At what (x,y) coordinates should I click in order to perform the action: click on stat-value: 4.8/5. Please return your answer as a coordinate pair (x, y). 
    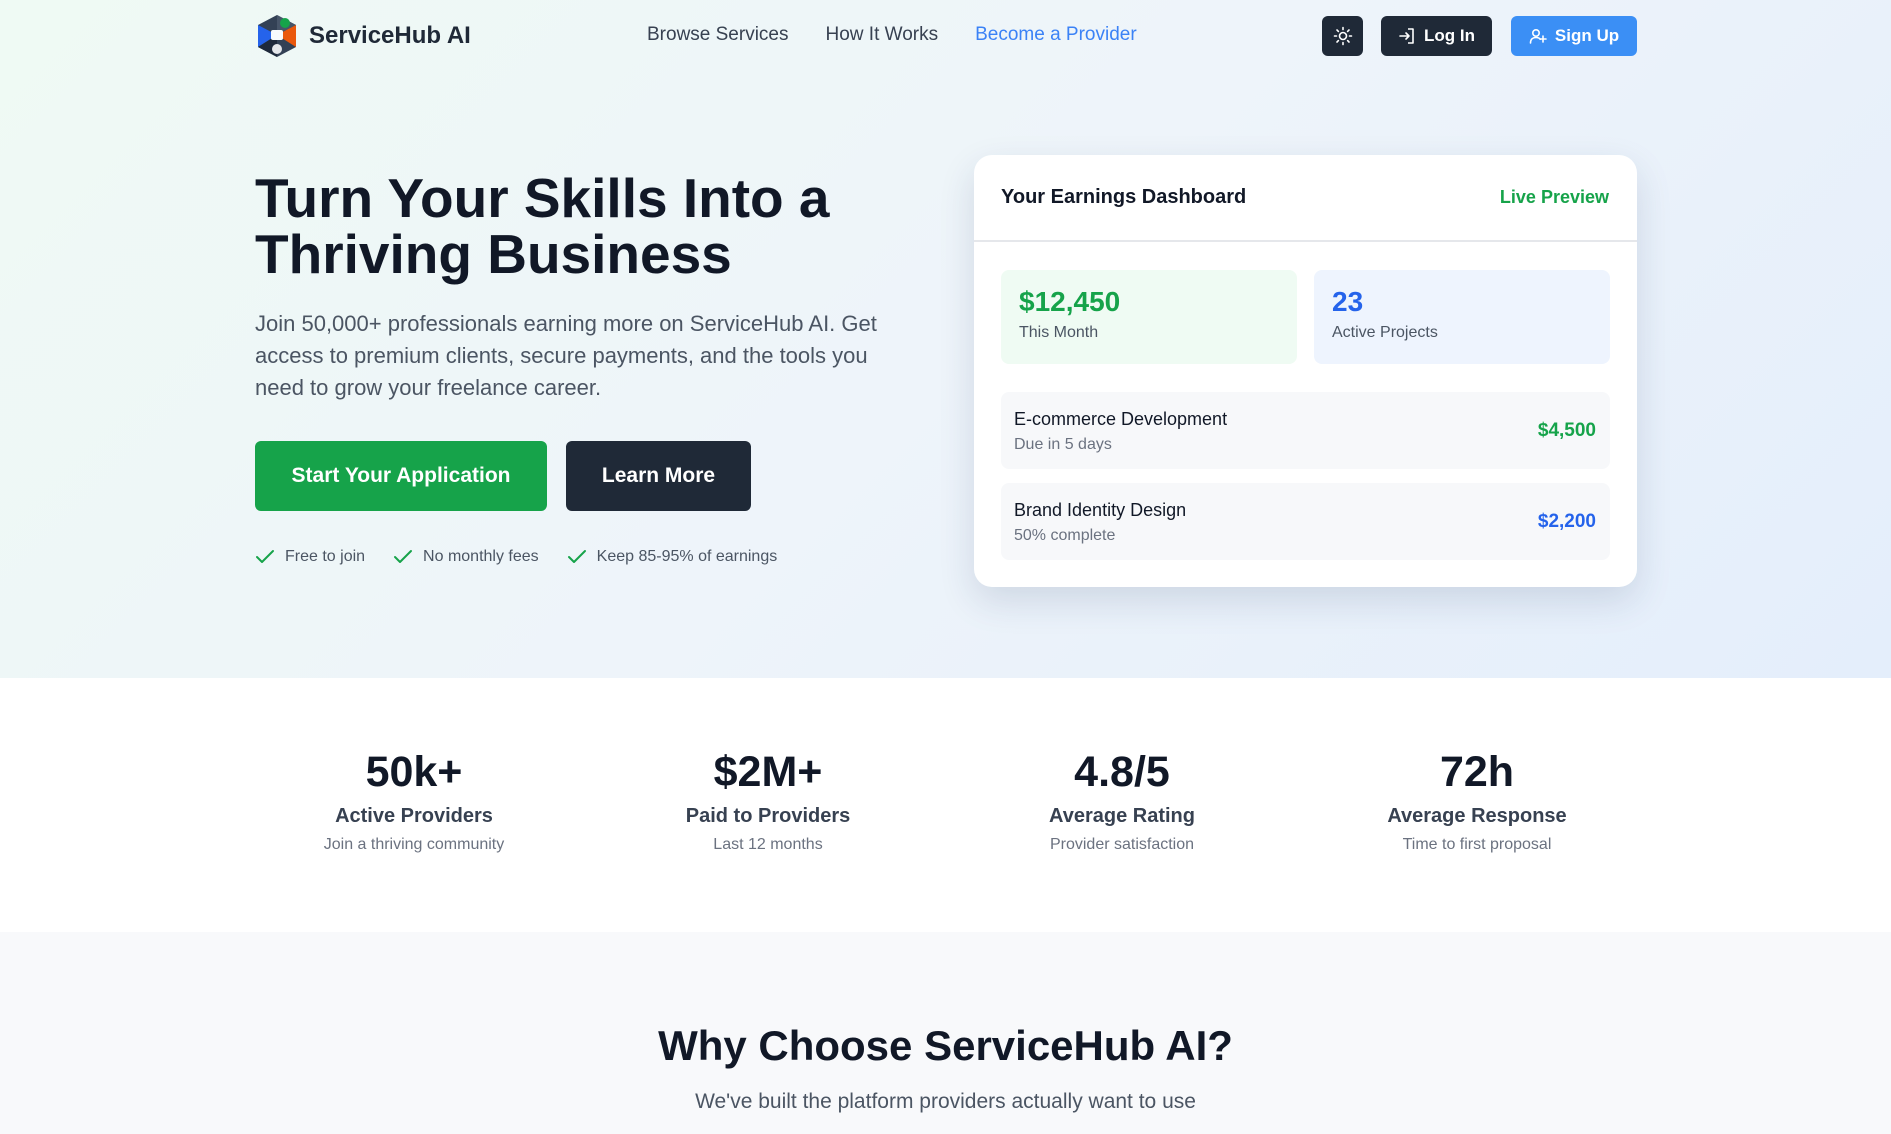
    Looking at the image, I should click on (1122, 772).